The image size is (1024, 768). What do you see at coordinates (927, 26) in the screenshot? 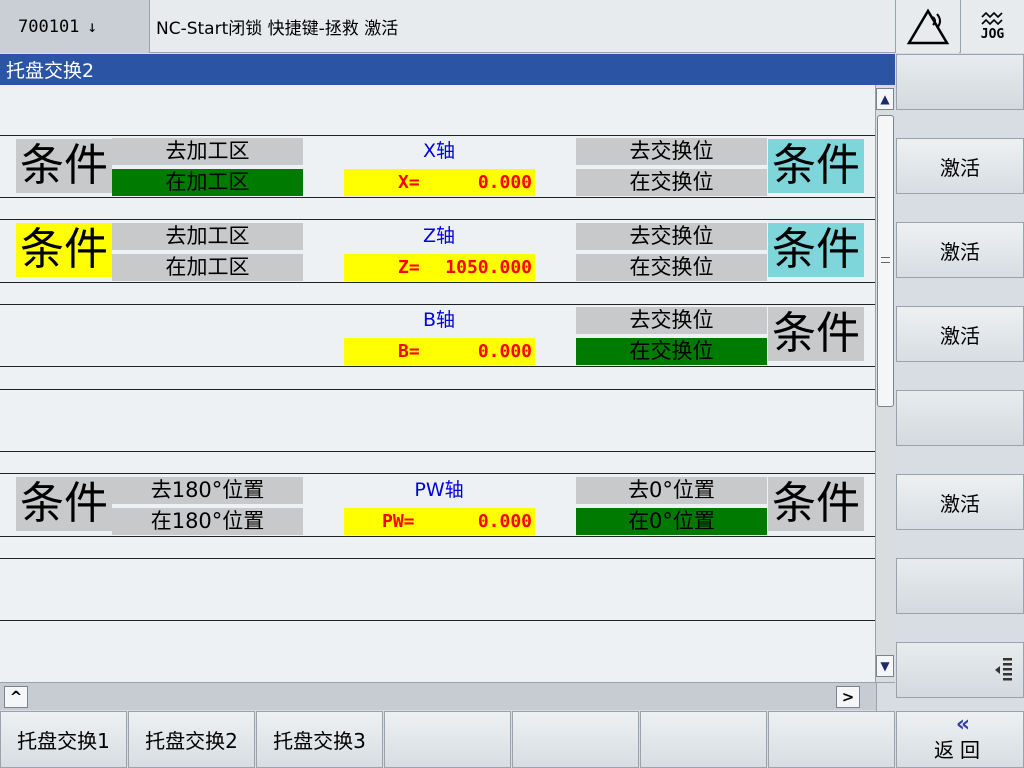
I see `alarm-triangle-icon` at bounding box center [927, 26].